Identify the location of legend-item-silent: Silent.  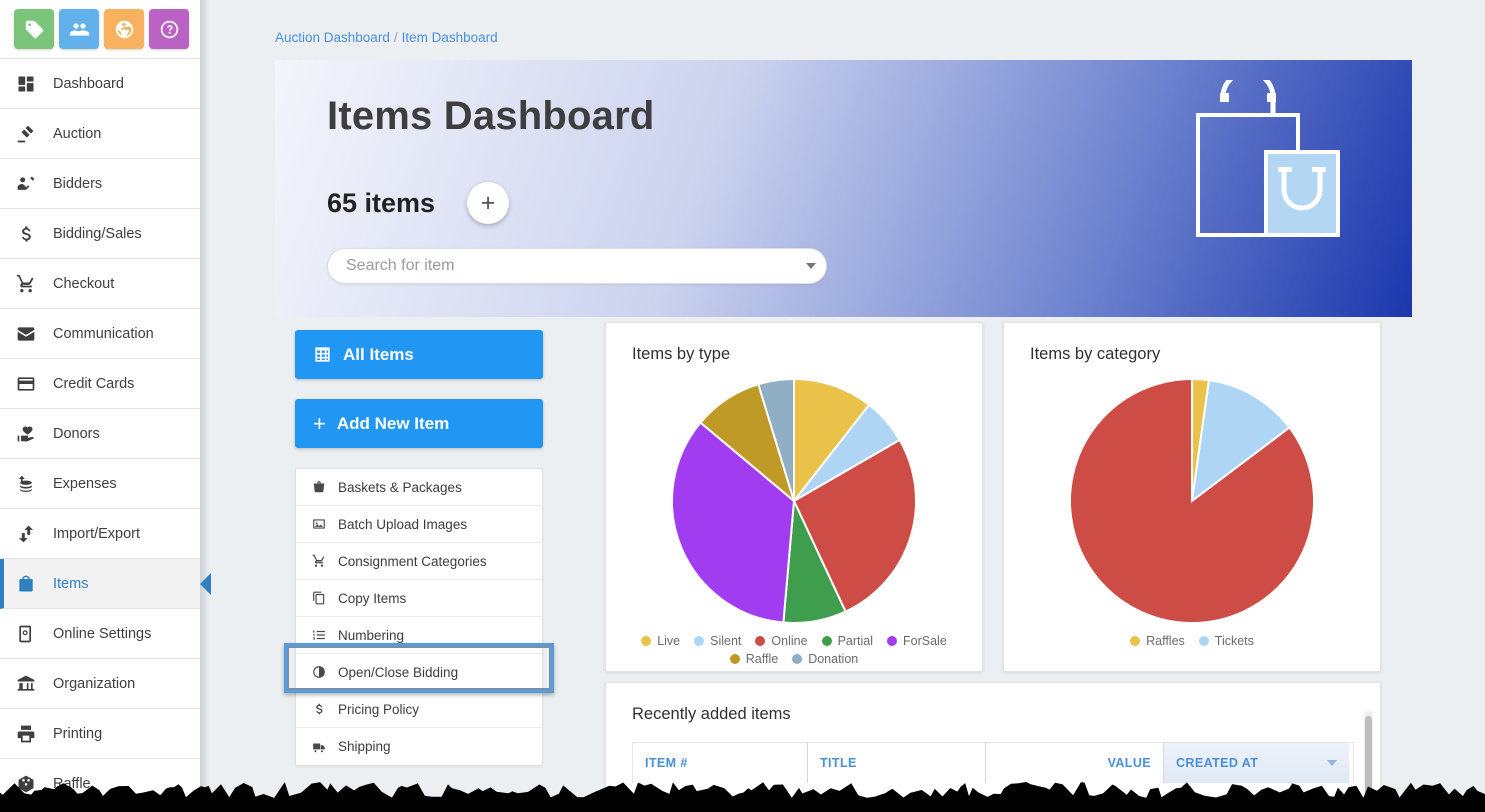
(717, 641).